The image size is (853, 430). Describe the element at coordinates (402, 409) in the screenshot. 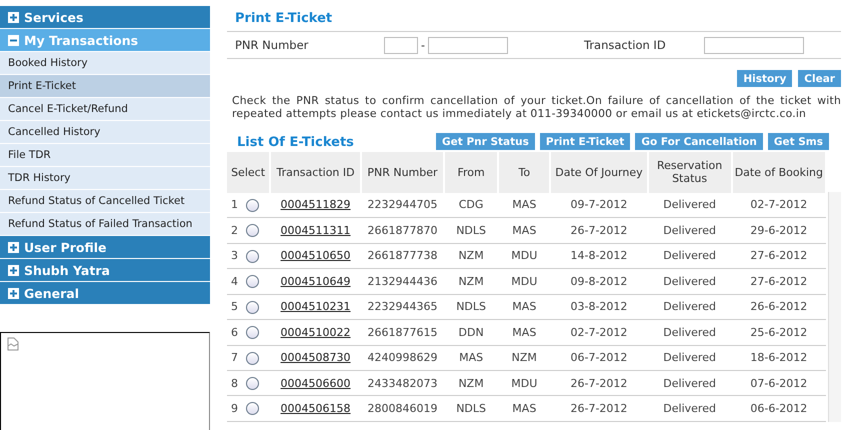

I see `table-cell: 2800846019` at that location.